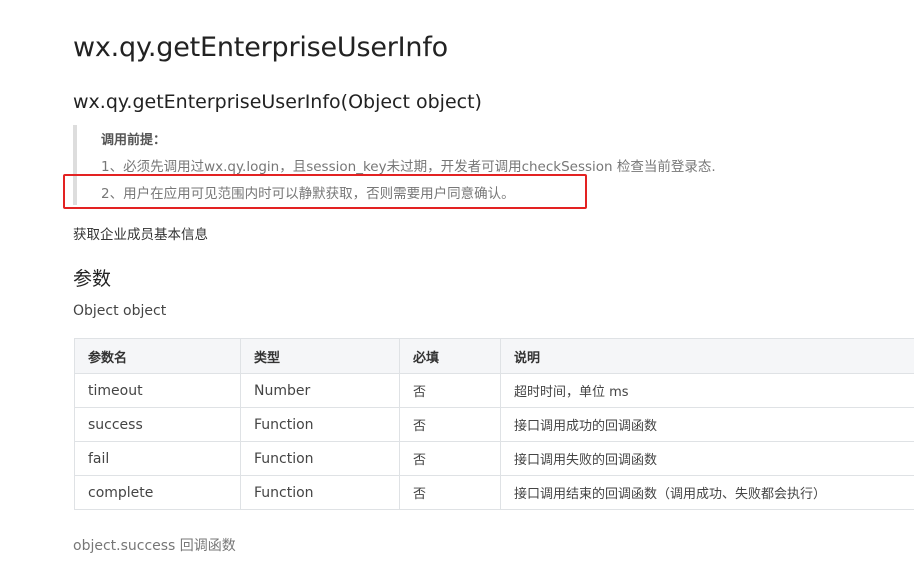 This screenshot has width=914, height=565. Describe the element at coordinates (157, 492) in the screenshot. I see `cell-param-name: complete` at that location.